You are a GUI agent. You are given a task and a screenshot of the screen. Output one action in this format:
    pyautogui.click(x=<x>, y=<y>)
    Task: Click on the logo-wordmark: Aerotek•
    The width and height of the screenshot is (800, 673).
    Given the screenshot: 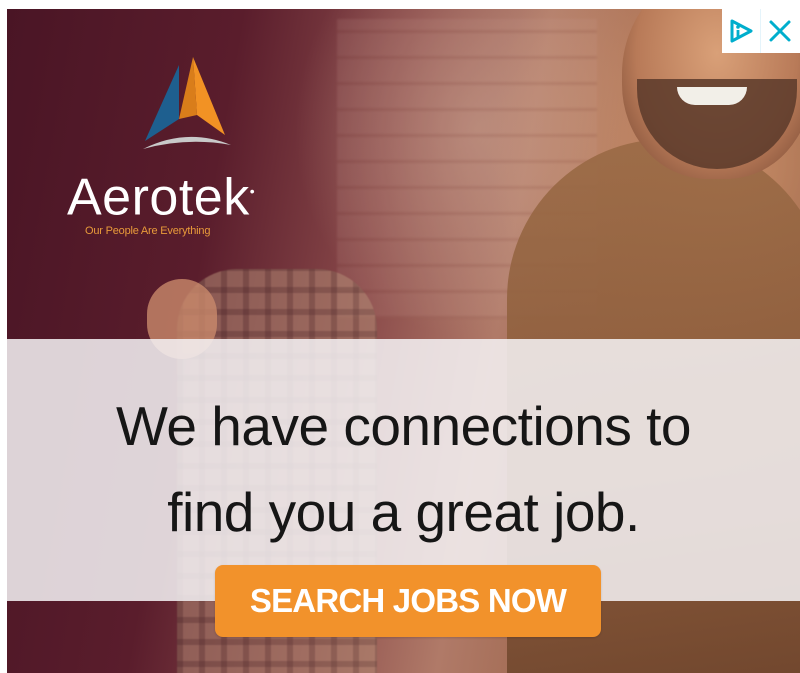 What is the action you would take?
    pyautogui.click(x=161, y=197)
    